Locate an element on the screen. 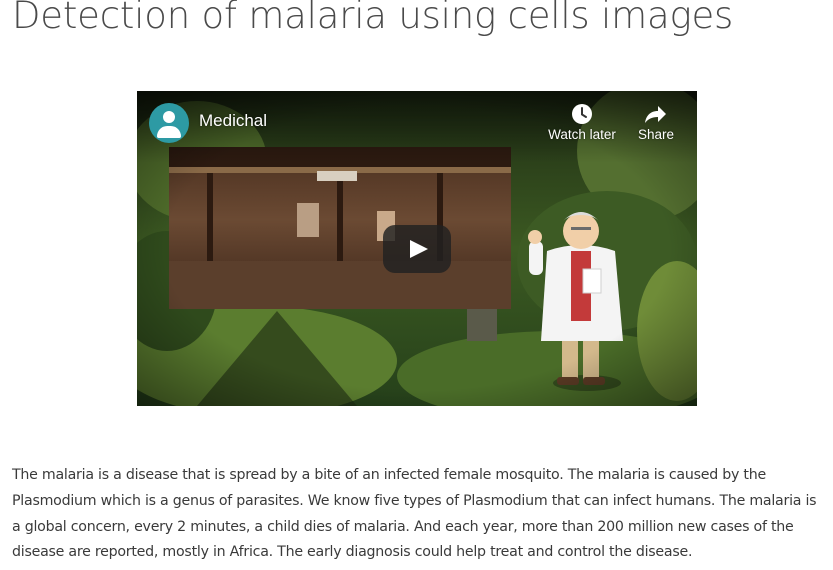  share-arrow-icon is located at coordinates (655, 114).